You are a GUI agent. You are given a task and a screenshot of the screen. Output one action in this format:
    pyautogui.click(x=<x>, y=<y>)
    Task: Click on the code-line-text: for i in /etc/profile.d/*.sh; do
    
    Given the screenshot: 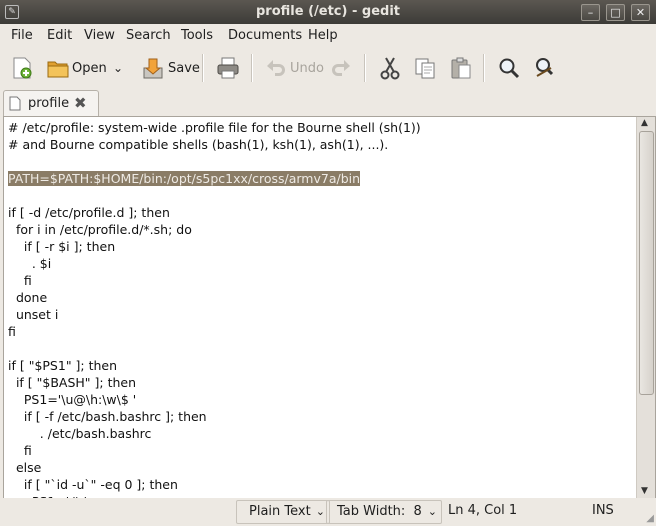 What is the action you would take?
    pyautogui.click(x=100, y=229)
    